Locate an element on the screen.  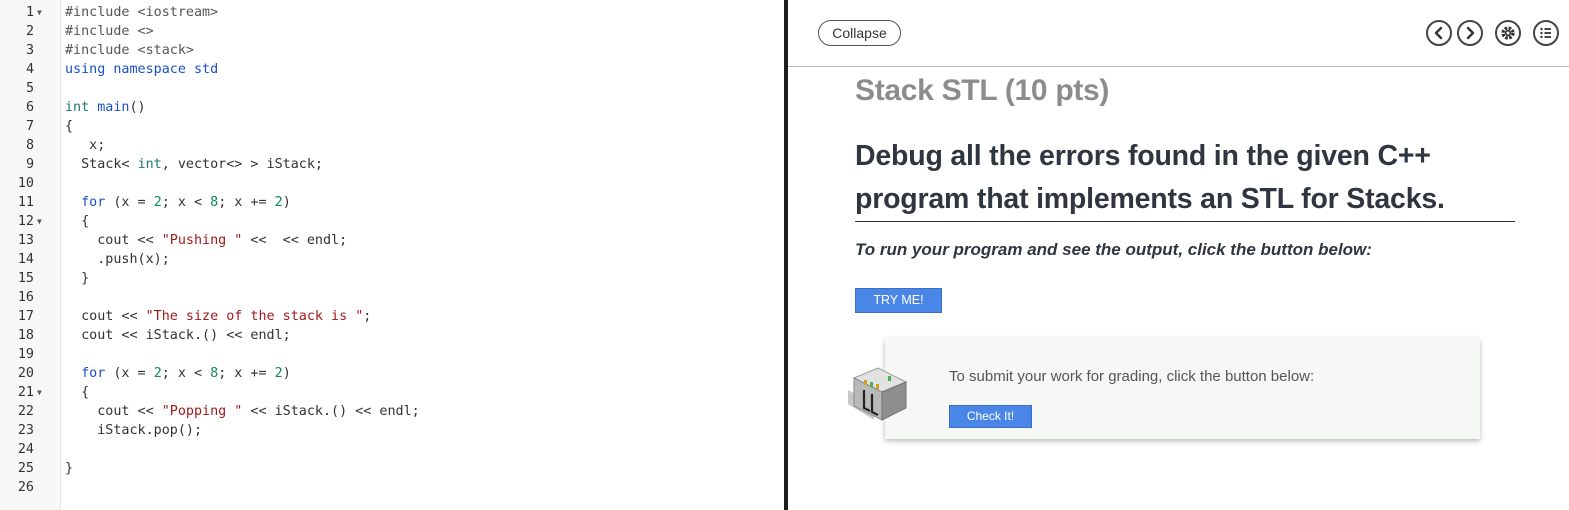
code-token: int is located at coordinates (149, 164).